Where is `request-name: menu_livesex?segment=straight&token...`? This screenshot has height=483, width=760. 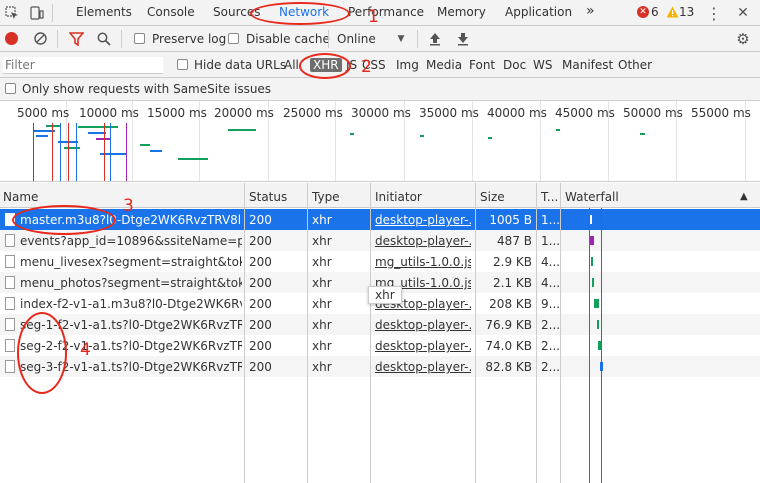 request-name: menu_livesex?segment=straight&token... is located at coordinates (131, 262).